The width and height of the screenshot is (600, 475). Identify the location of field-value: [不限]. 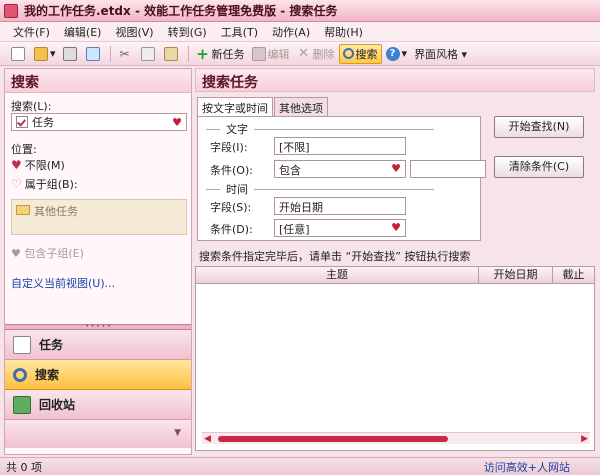
(294, 147).